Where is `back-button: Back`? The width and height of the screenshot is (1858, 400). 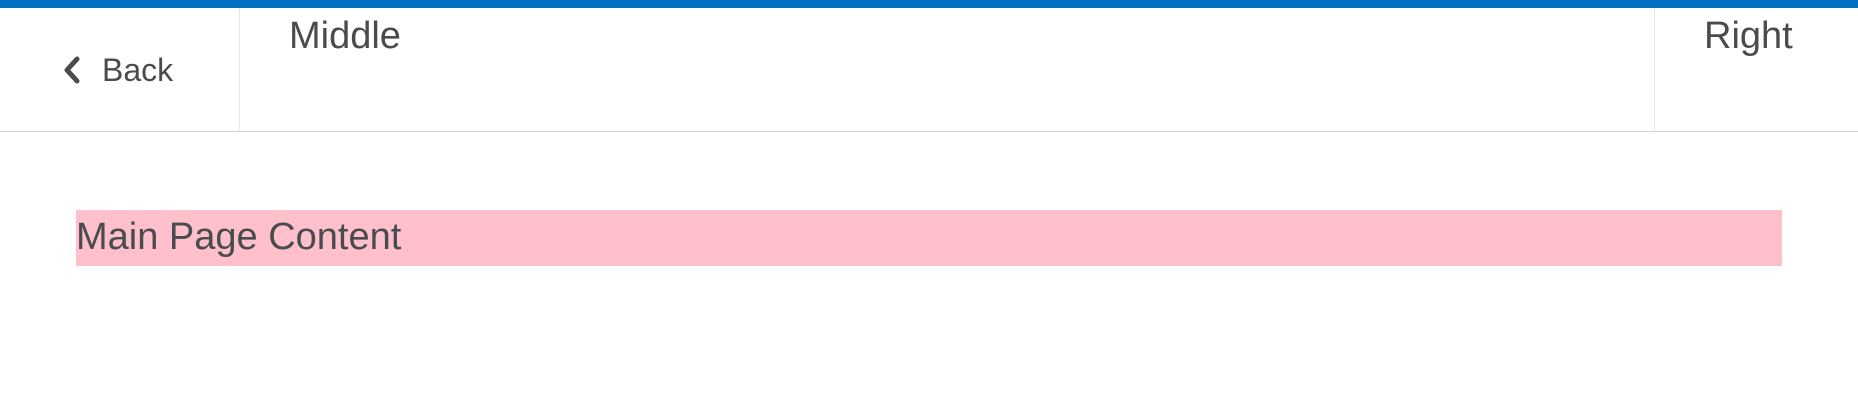 back-button: Back is located at coordinates (117, 70).